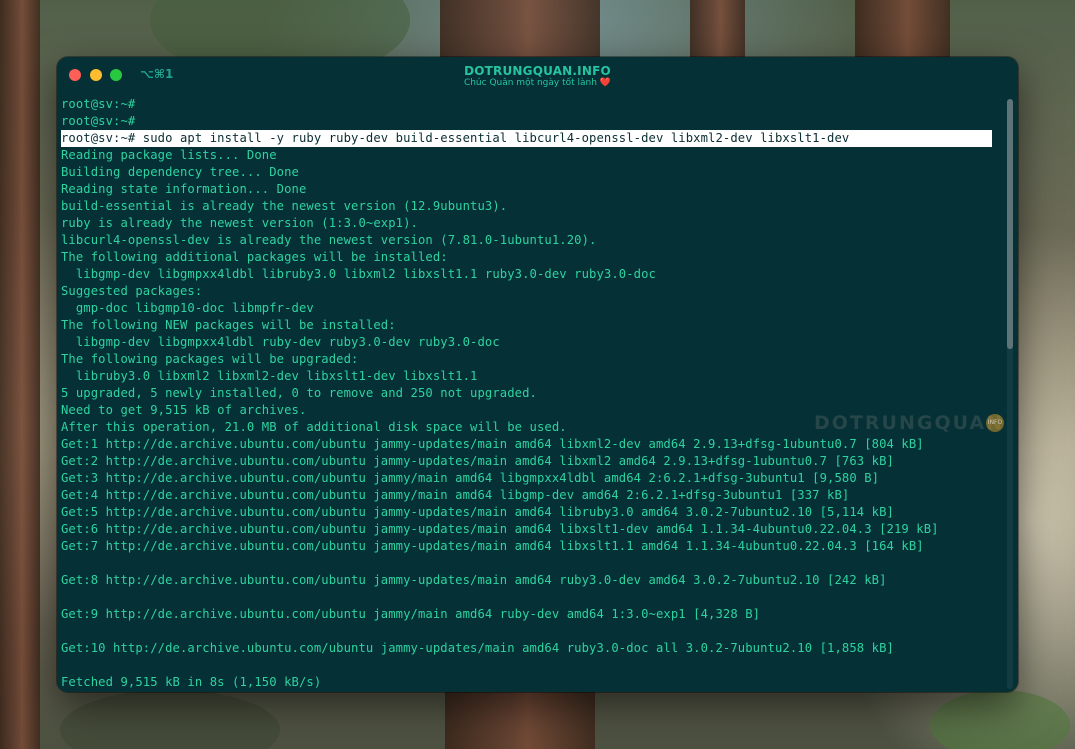 This screenshot has width=1075, height=749. Describe the element at coordinates (169, 155) in the screenshot. I see `terminal-line: Reading package lists... Done` at that location.